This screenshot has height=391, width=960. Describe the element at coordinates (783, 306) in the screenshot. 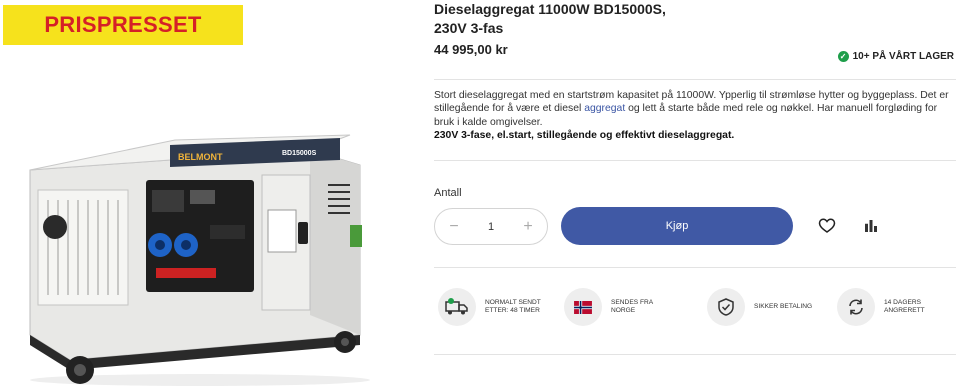

I see `feature-line: SIKKER BETALING` at that location.